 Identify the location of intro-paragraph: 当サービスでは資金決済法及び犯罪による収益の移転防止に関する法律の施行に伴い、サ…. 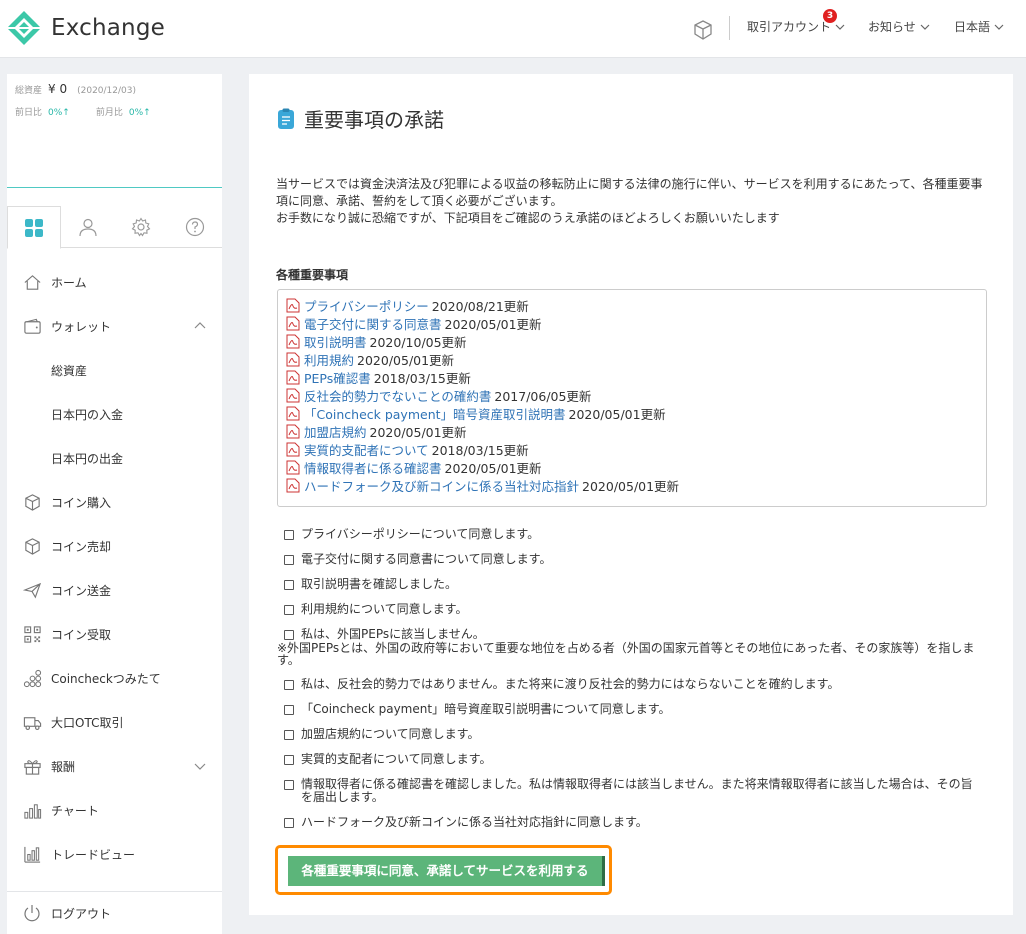
(629, 192).